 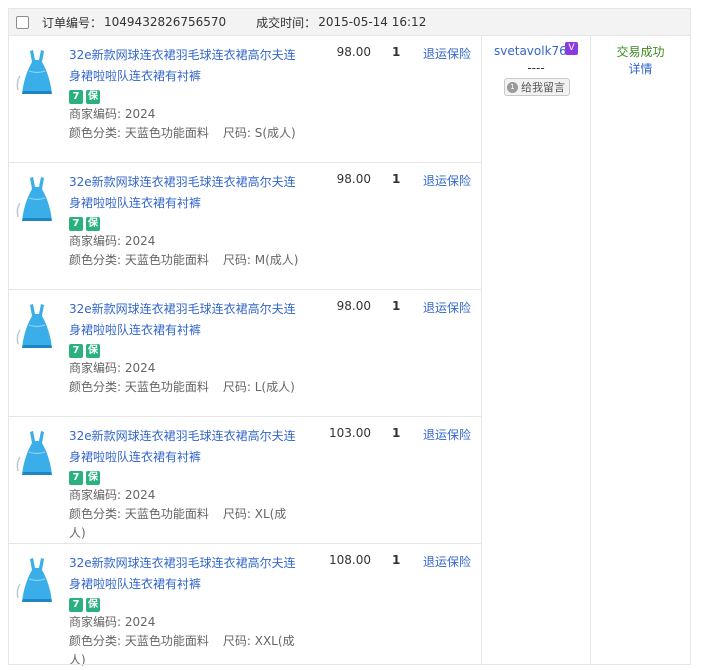 I want to click on sku-line: 颜色分类: 天蓝色功能面料 尺码: XL(成人), so click(x=184, y=524).